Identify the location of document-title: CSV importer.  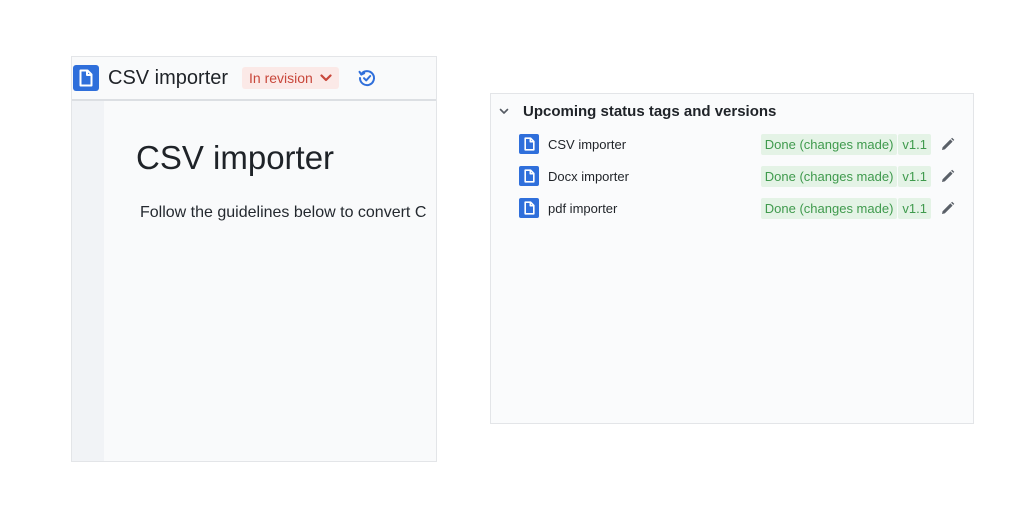
(235, 157).